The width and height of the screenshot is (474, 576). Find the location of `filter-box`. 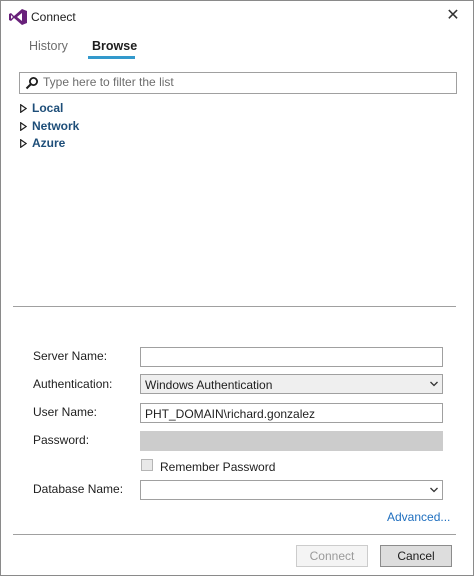

filter-box is located at coordinates (238, 83).